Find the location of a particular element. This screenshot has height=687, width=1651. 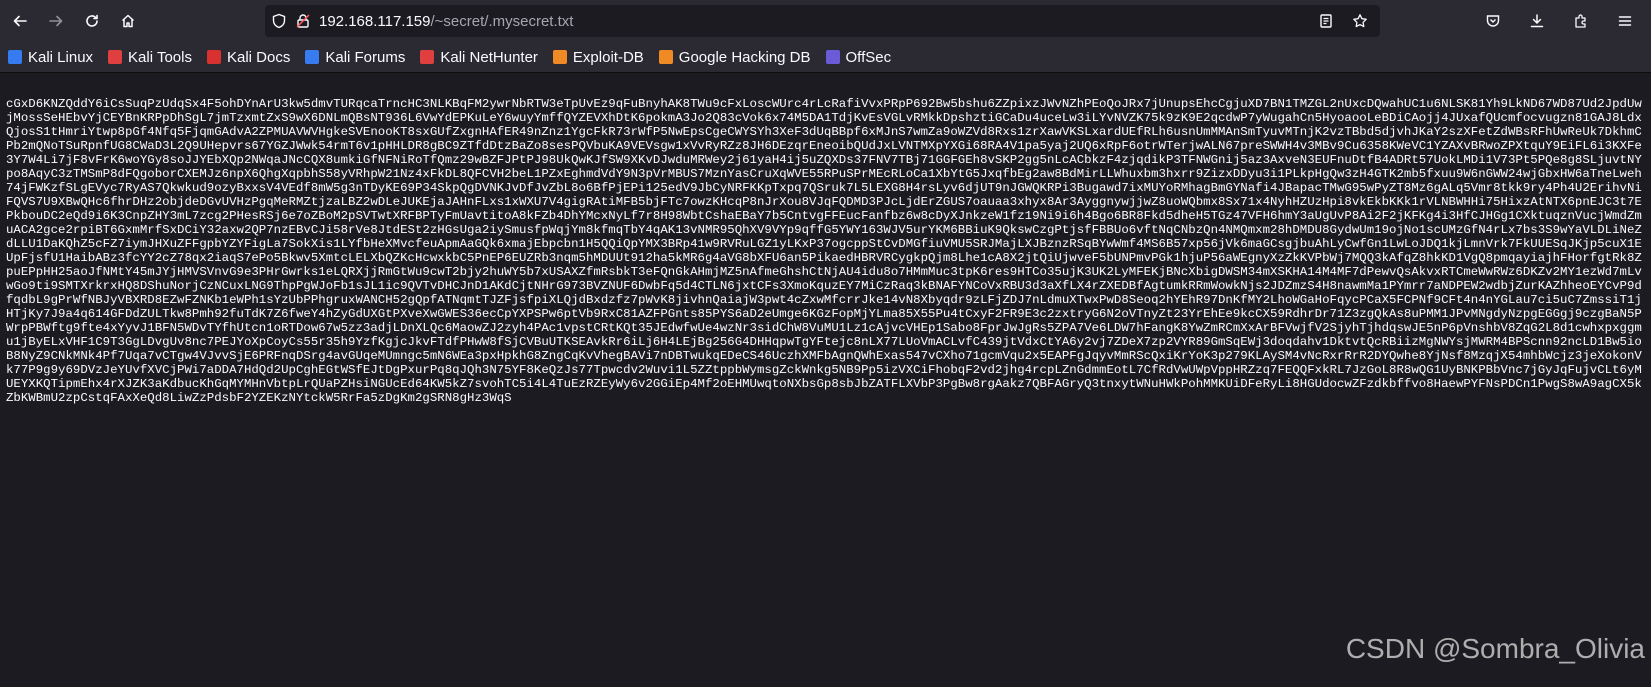

bookmark-item: Kali Tools is located at coordinates (150, 57).